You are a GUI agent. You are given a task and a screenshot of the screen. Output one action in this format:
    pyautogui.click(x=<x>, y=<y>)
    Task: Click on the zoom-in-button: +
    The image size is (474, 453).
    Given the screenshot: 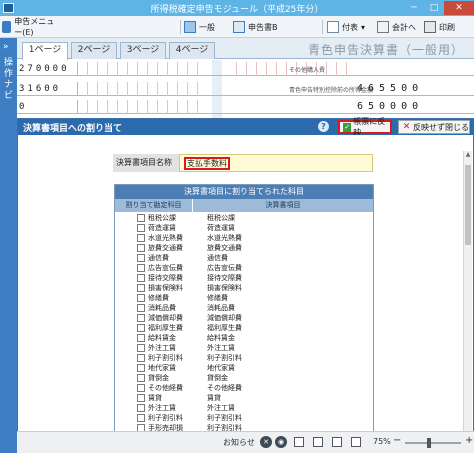 What is the action you would take?
    pyautogui.click(x=469, y=440)
    